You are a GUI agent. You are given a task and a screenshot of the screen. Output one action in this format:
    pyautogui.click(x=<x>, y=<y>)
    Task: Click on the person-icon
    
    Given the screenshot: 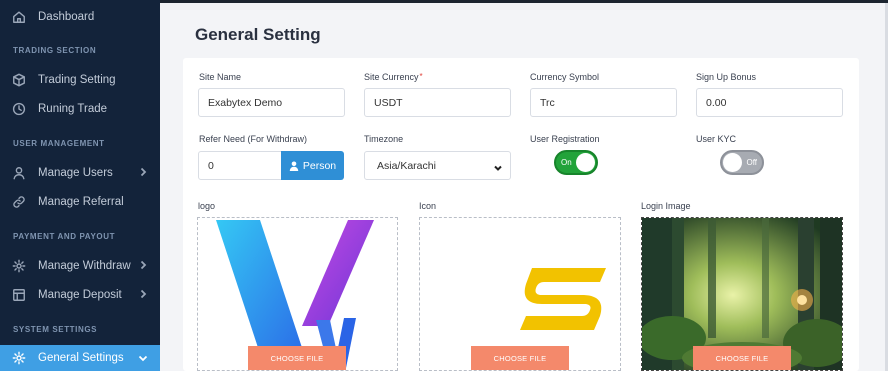 What is the action you would take?
    pyautogui.click(x=294, y=166)
    